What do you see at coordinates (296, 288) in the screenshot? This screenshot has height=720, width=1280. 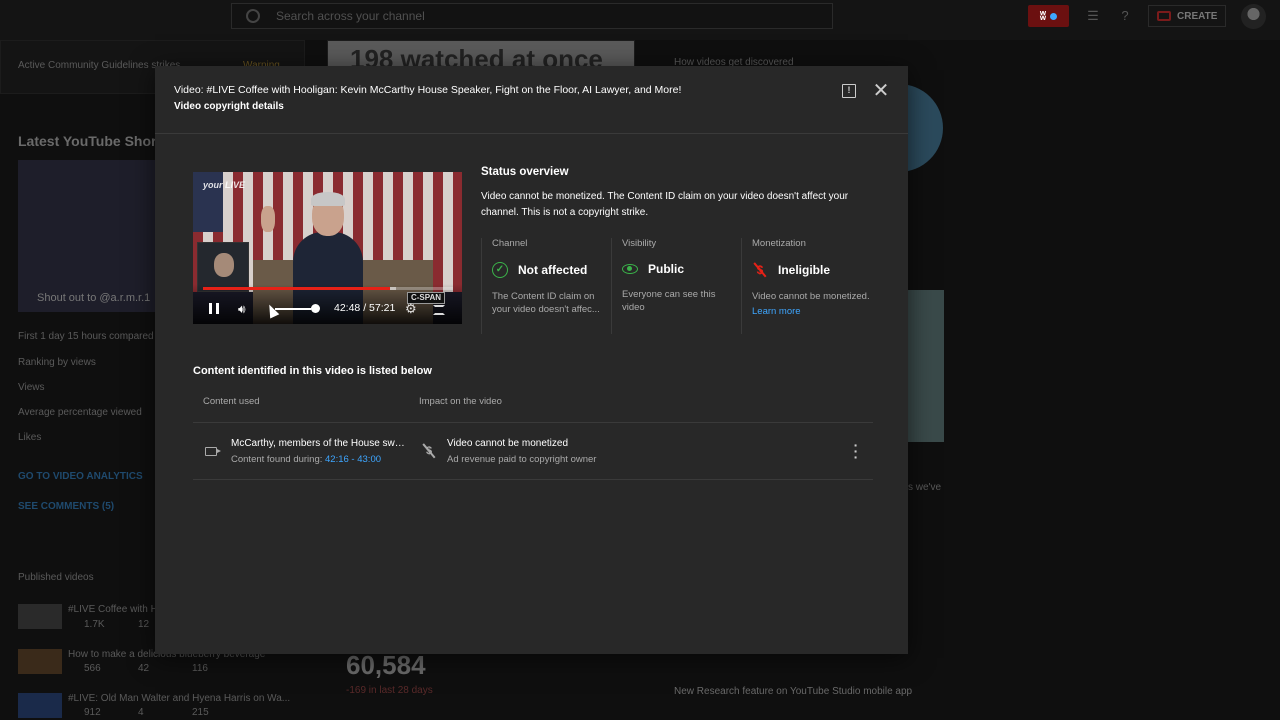 I see `progress-played` at bounding box center [296, 288].